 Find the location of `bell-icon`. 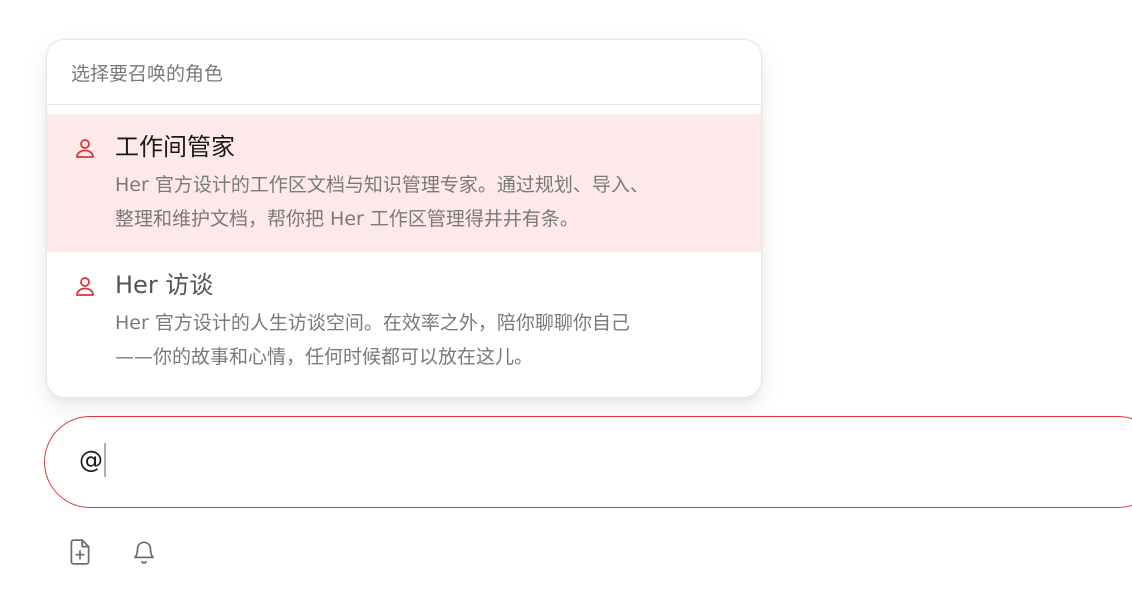

bell-icon is located at coordinates (144, 552).